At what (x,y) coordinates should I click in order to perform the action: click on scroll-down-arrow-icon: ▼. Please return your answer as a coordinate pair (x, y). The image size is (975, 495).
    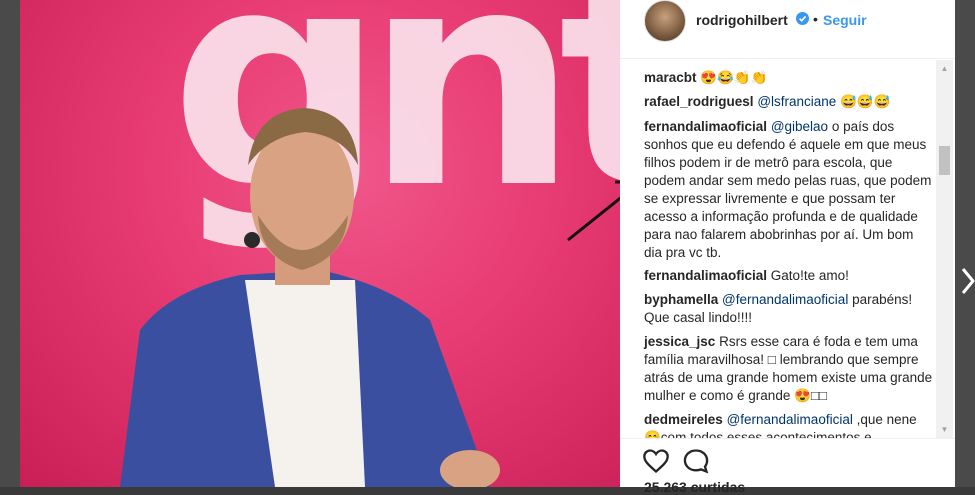
    Looking at the image, I should click on (944, 429).